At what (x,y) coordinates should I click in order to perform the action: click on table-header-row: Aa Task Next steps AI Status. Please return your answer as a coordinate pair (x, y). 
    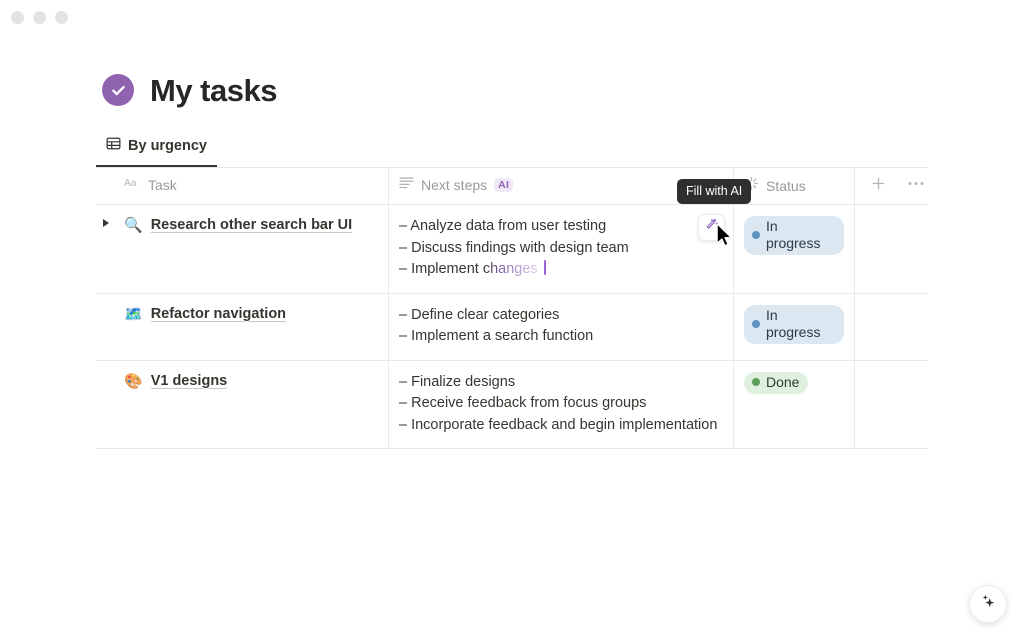
    Looking at the image, I should click on (512, 186).